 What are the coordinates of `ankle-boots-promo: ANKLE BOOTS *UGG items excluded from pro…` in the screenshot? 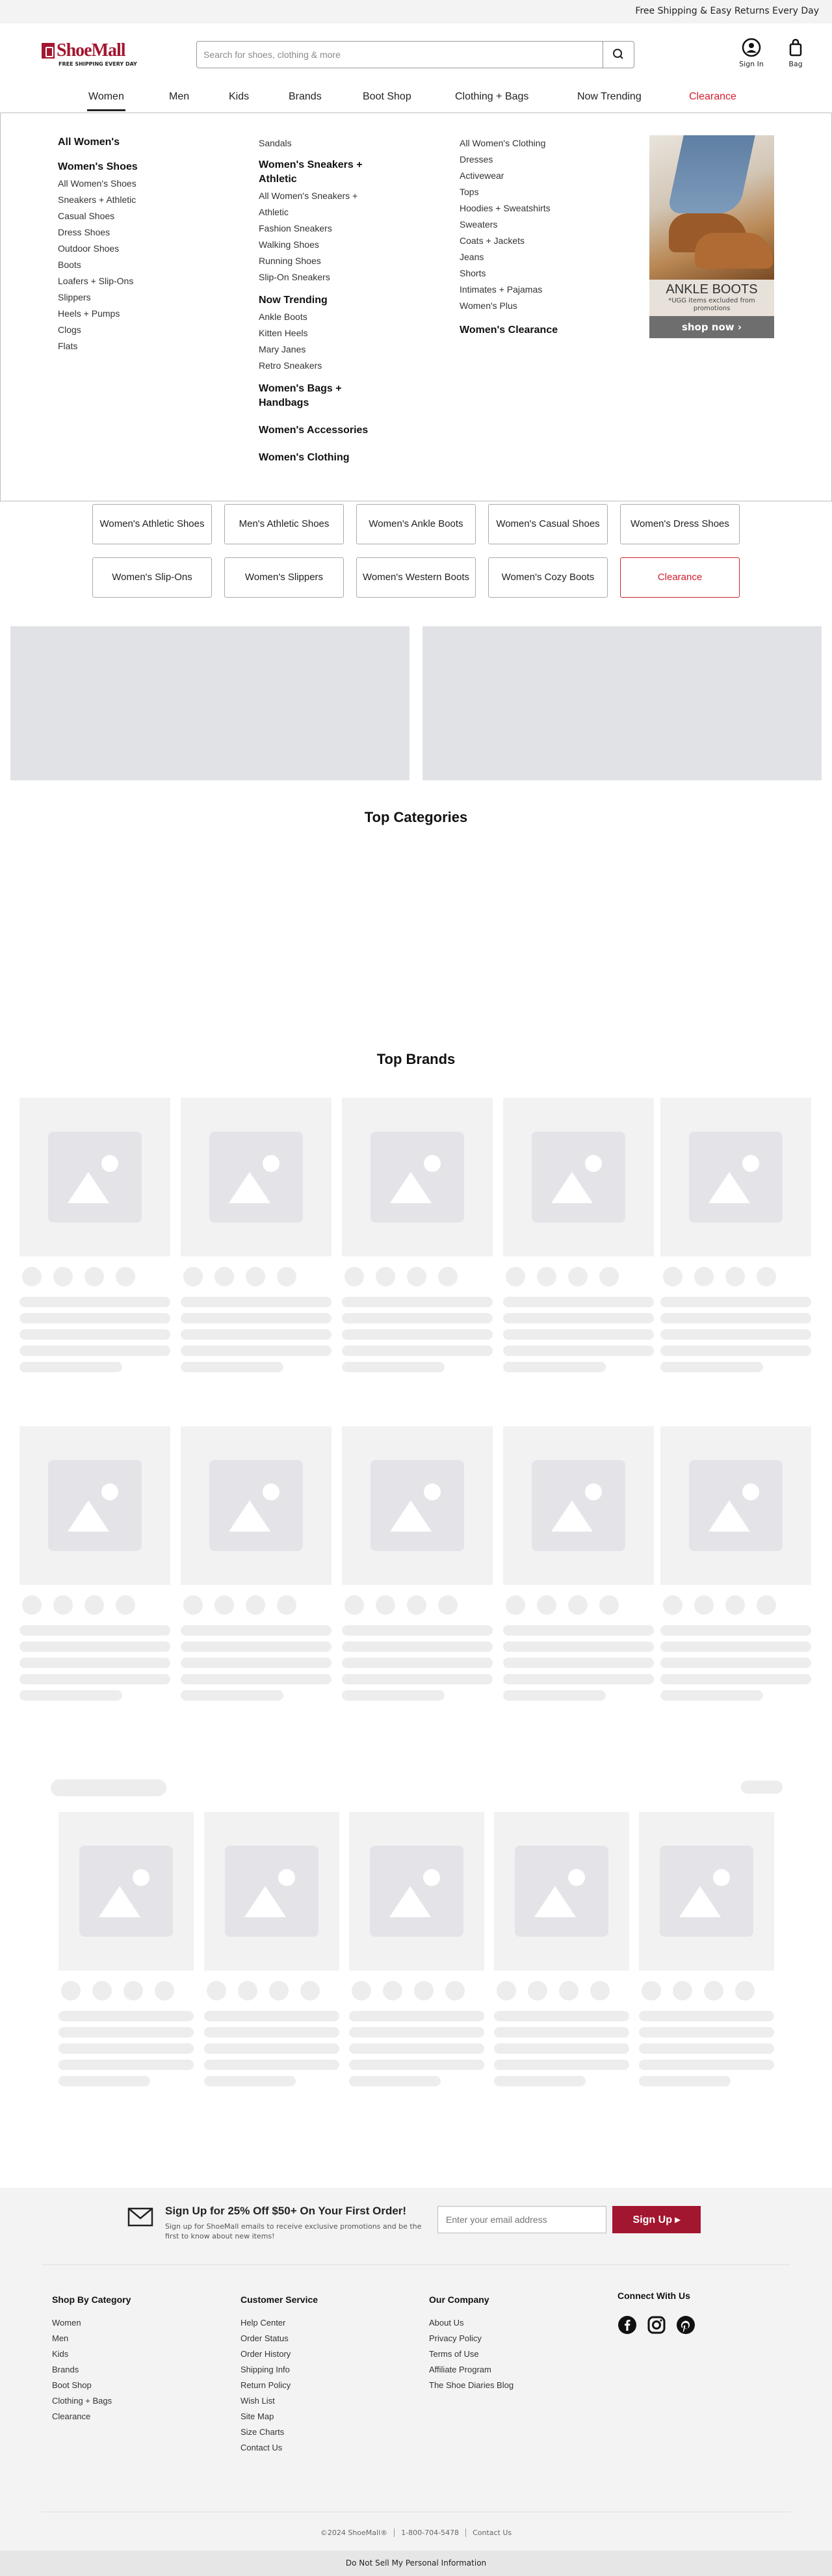 It's located at (712, 236).